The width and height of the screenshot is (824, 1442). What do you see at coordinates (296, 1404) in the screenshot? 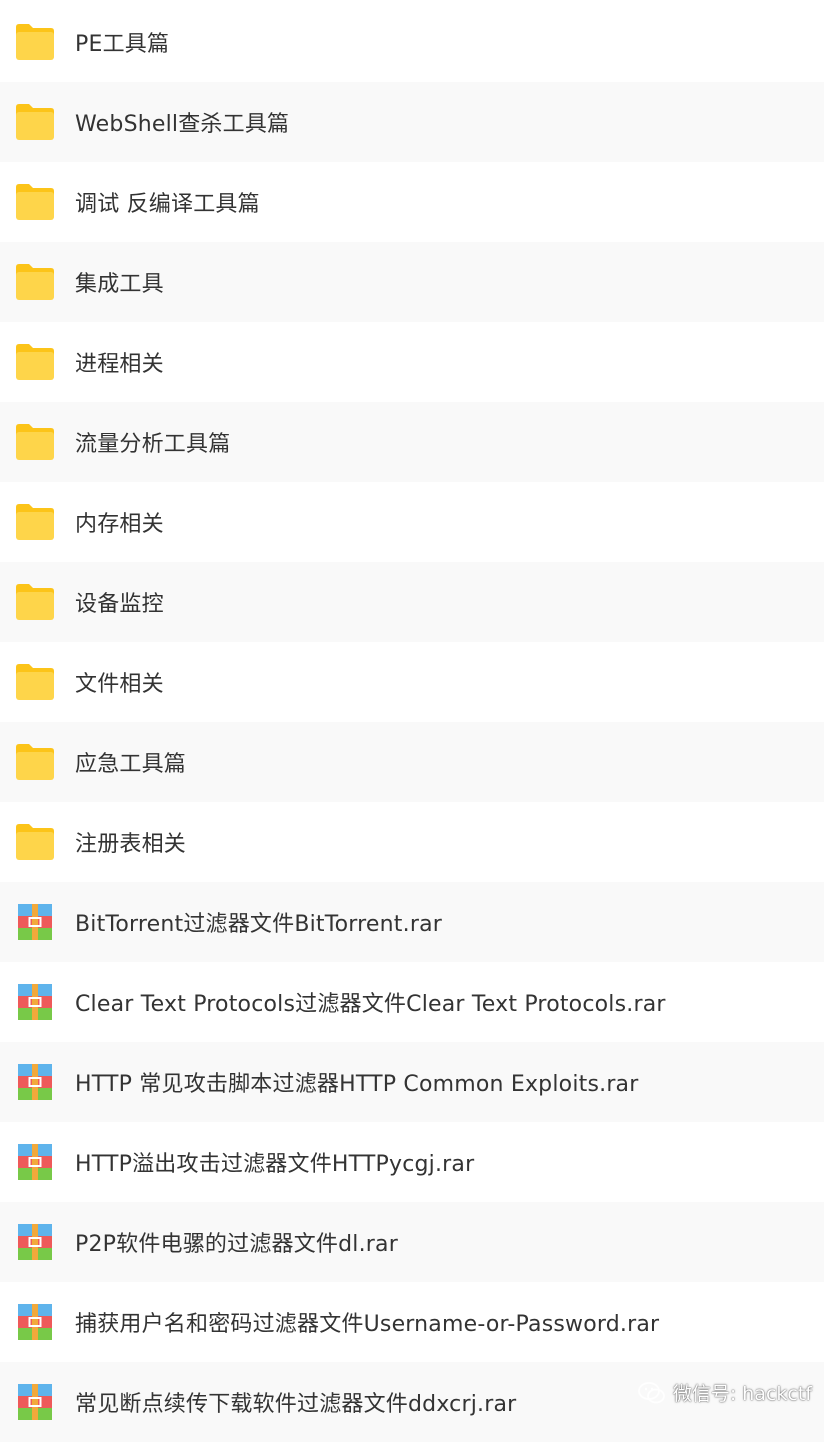
I see `item-label: 常见断点续传下载软件过滤器文件ddxcrj.rar` at bounding box center [296, 1404].